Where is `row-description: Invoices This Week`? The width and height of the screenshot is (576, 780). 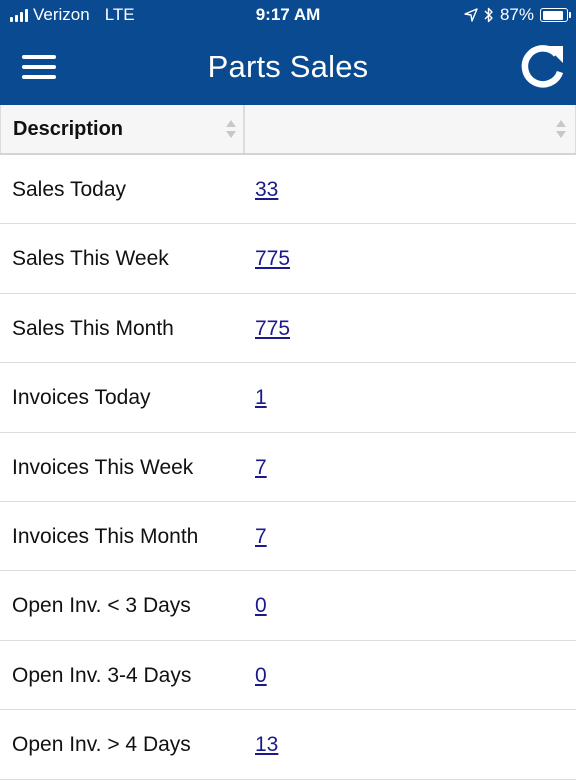
row-description: Invoices This Week is located at coordinates (103, 467).